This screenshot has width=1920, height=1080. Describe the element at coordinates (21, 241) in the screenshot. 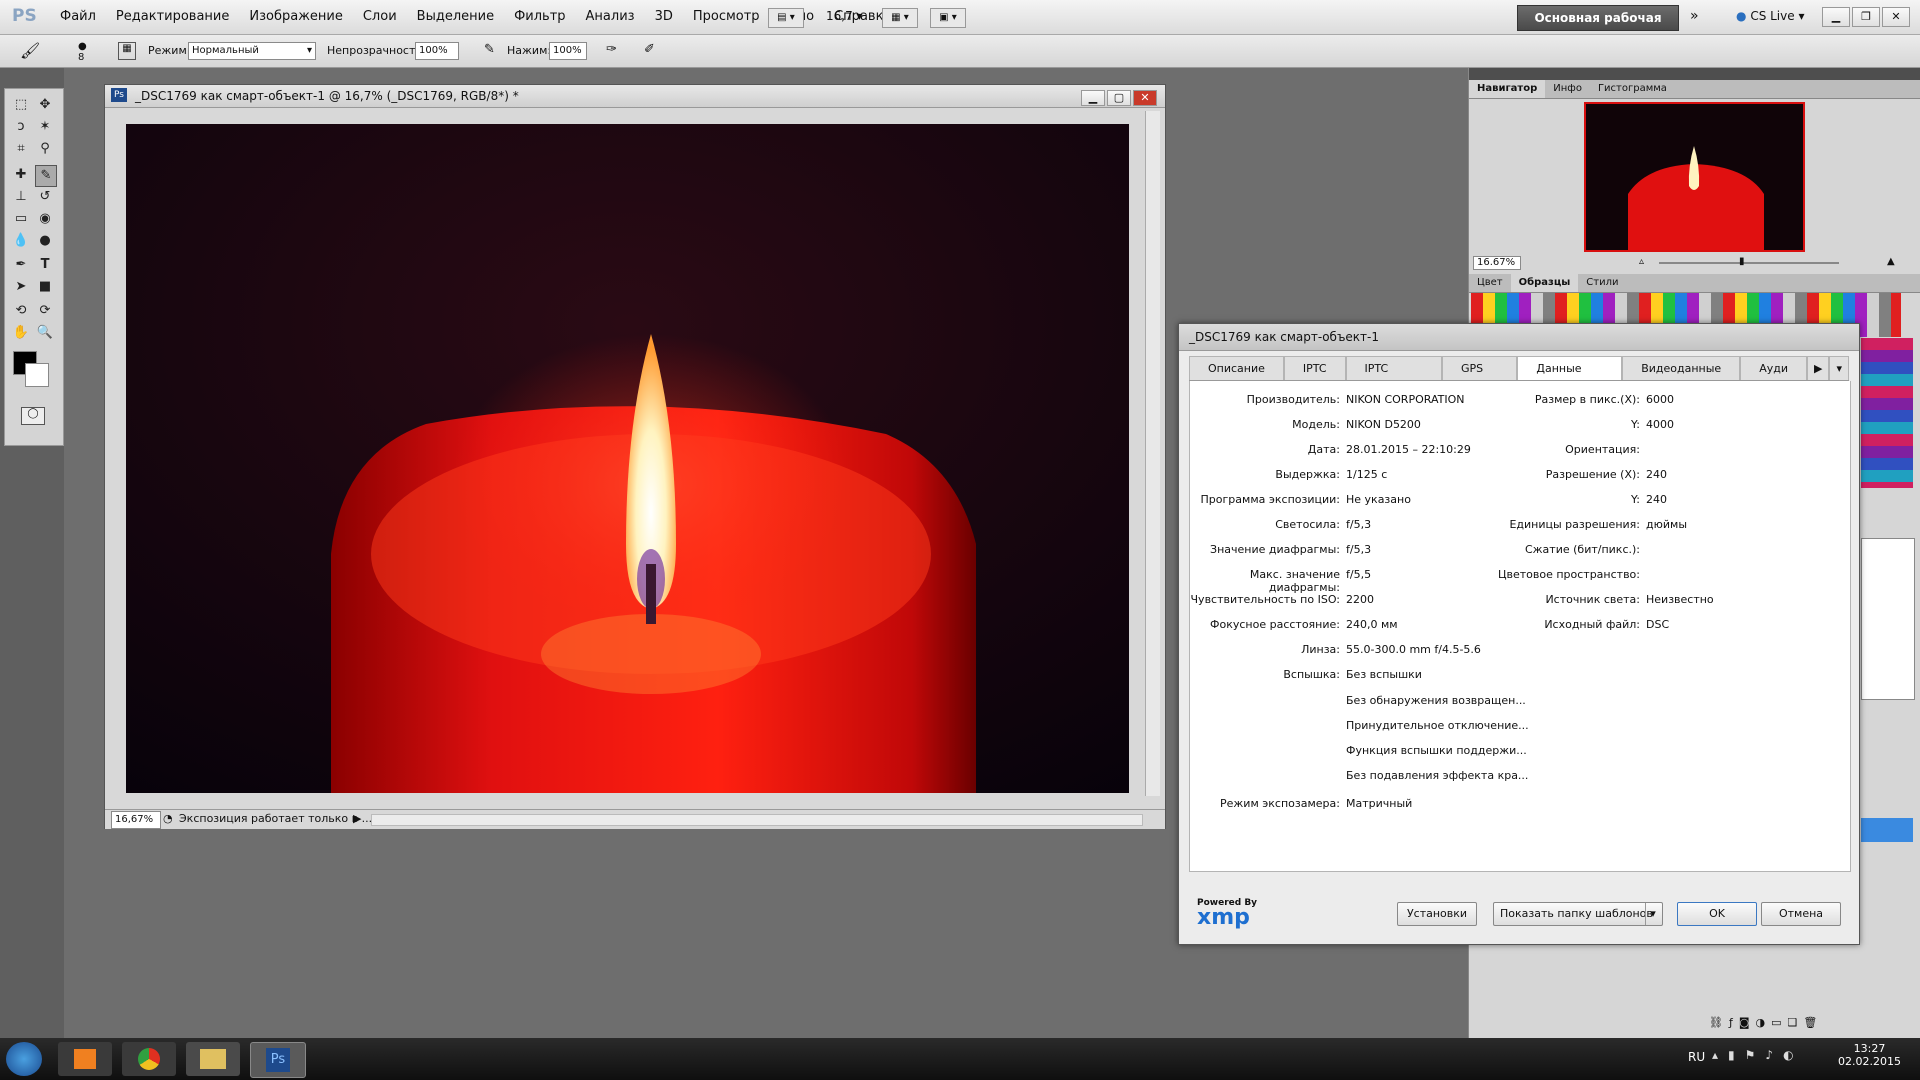

I see `blur-tool-icon: 💧` at that location.